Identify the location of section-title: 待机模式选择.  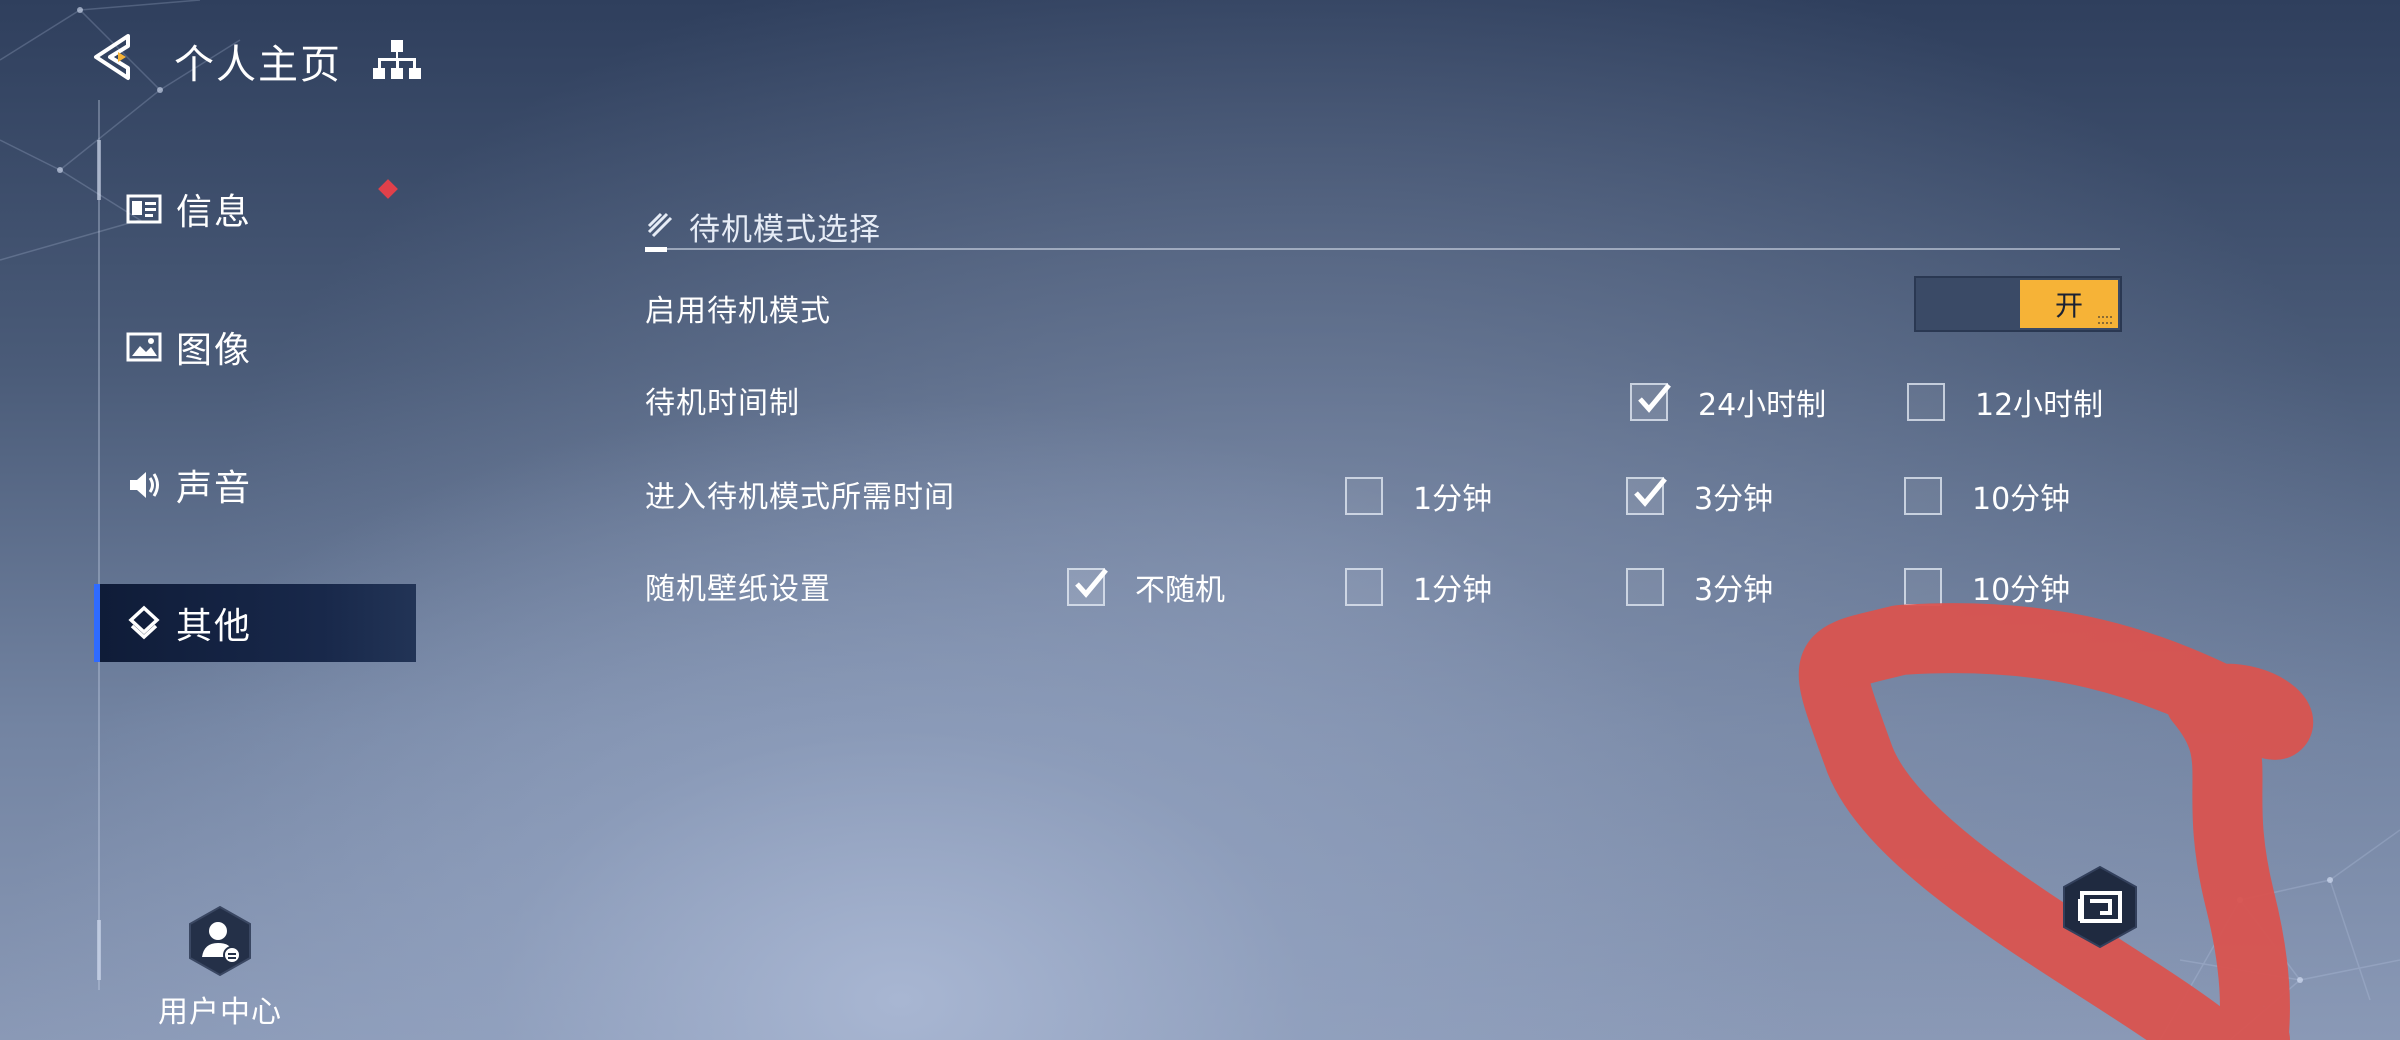
(785, 230).